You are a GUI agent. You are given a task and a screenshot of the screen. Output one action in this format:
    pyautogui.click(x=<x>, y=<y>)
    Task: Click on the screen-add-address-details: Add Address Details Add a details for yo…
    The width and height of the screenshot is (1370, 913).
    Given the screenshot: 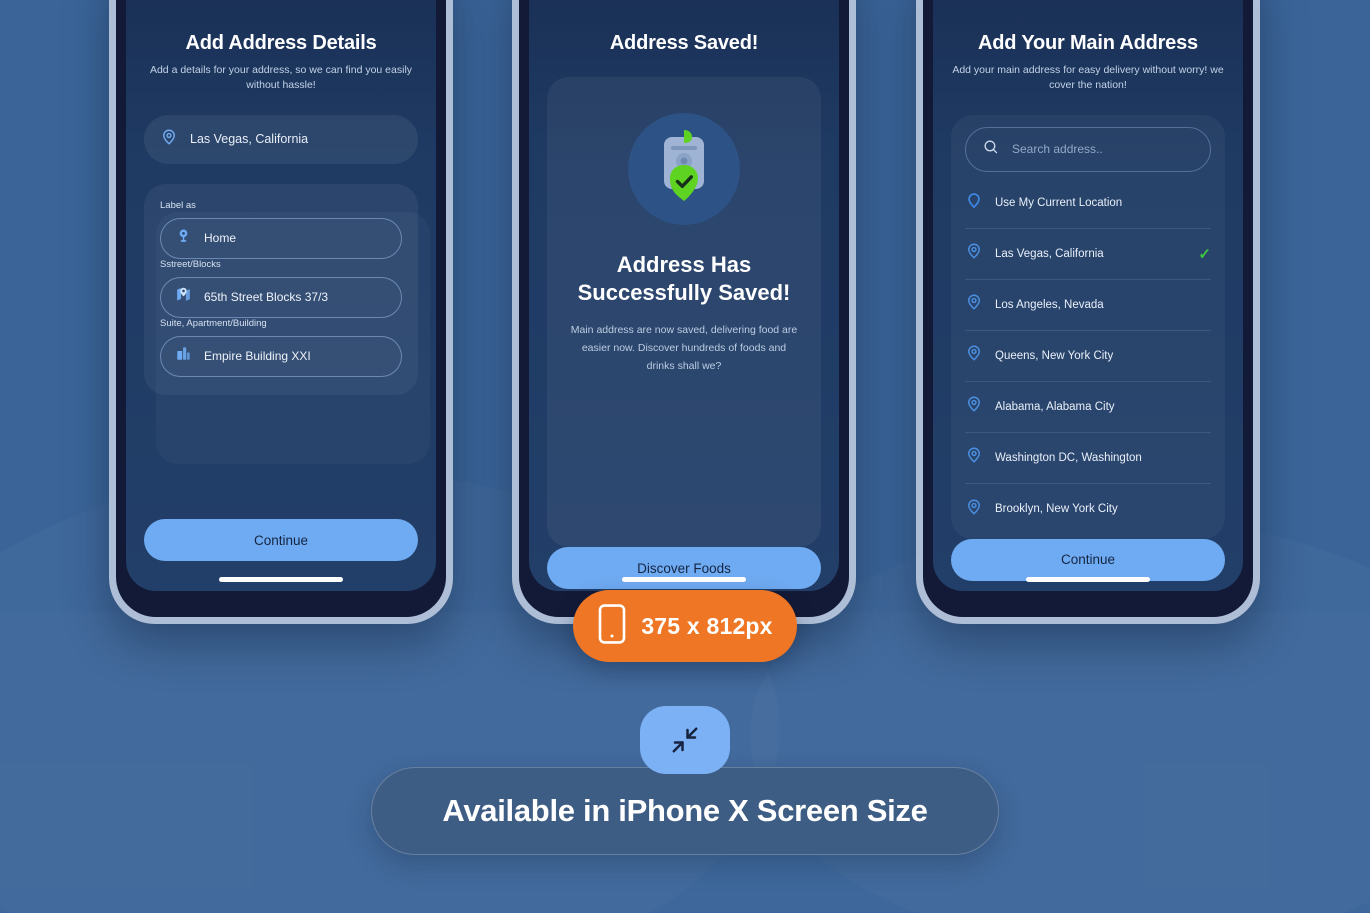 What is the action you would take?
    pyautogui.click(x=281, y=295)
    